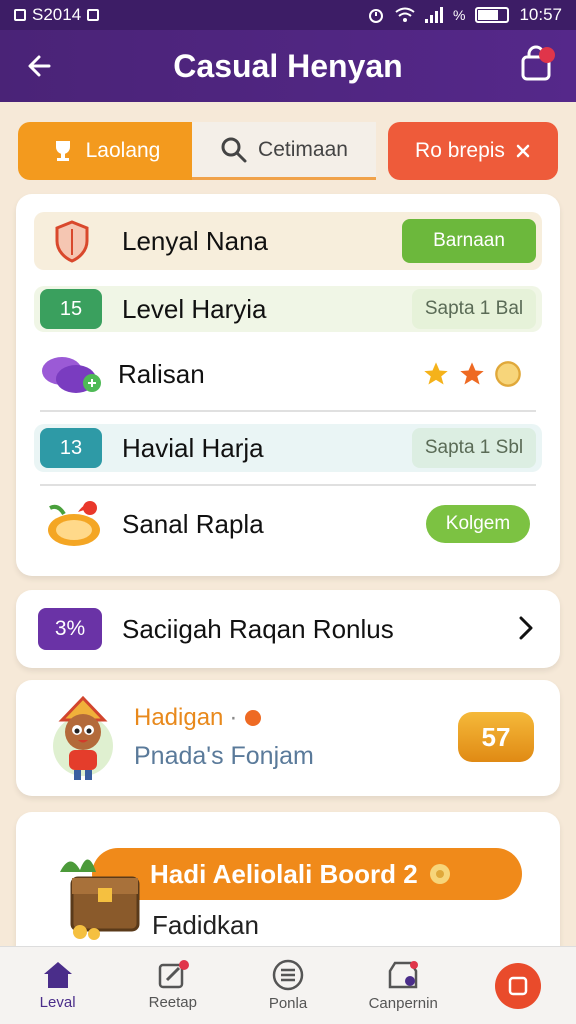 This screenshot has height=1024, width=576. I want to click on battery-icon, so click(492, 15).